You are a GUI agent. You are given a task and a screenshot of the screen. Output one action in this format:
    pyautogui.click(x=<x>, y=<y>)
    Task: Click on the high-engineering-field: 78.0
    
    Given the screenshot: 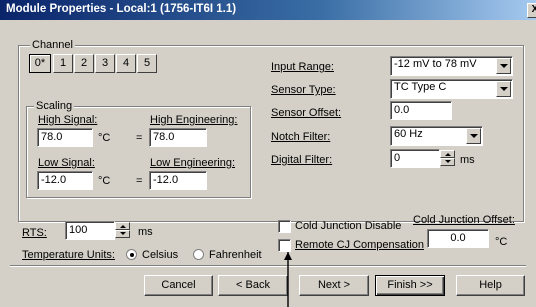 What is the action you would take?
    pyautogui.click(x=178, y=137)
    